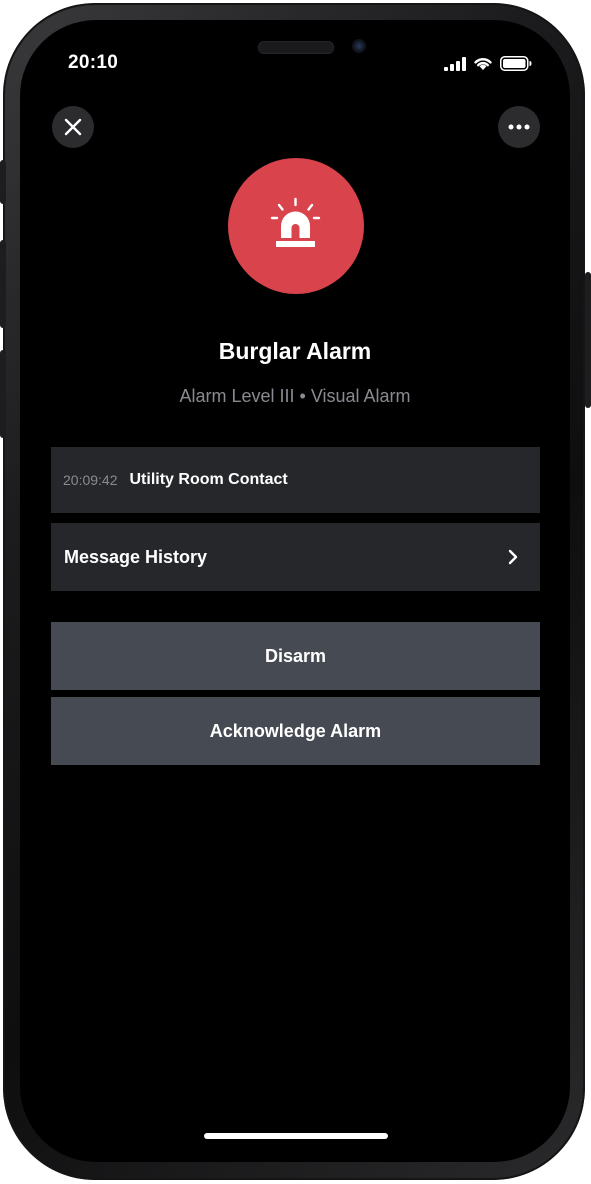 The height and width of the screenshot is (1184, 591). I want to click on alarm-badge, so click(296, 226).